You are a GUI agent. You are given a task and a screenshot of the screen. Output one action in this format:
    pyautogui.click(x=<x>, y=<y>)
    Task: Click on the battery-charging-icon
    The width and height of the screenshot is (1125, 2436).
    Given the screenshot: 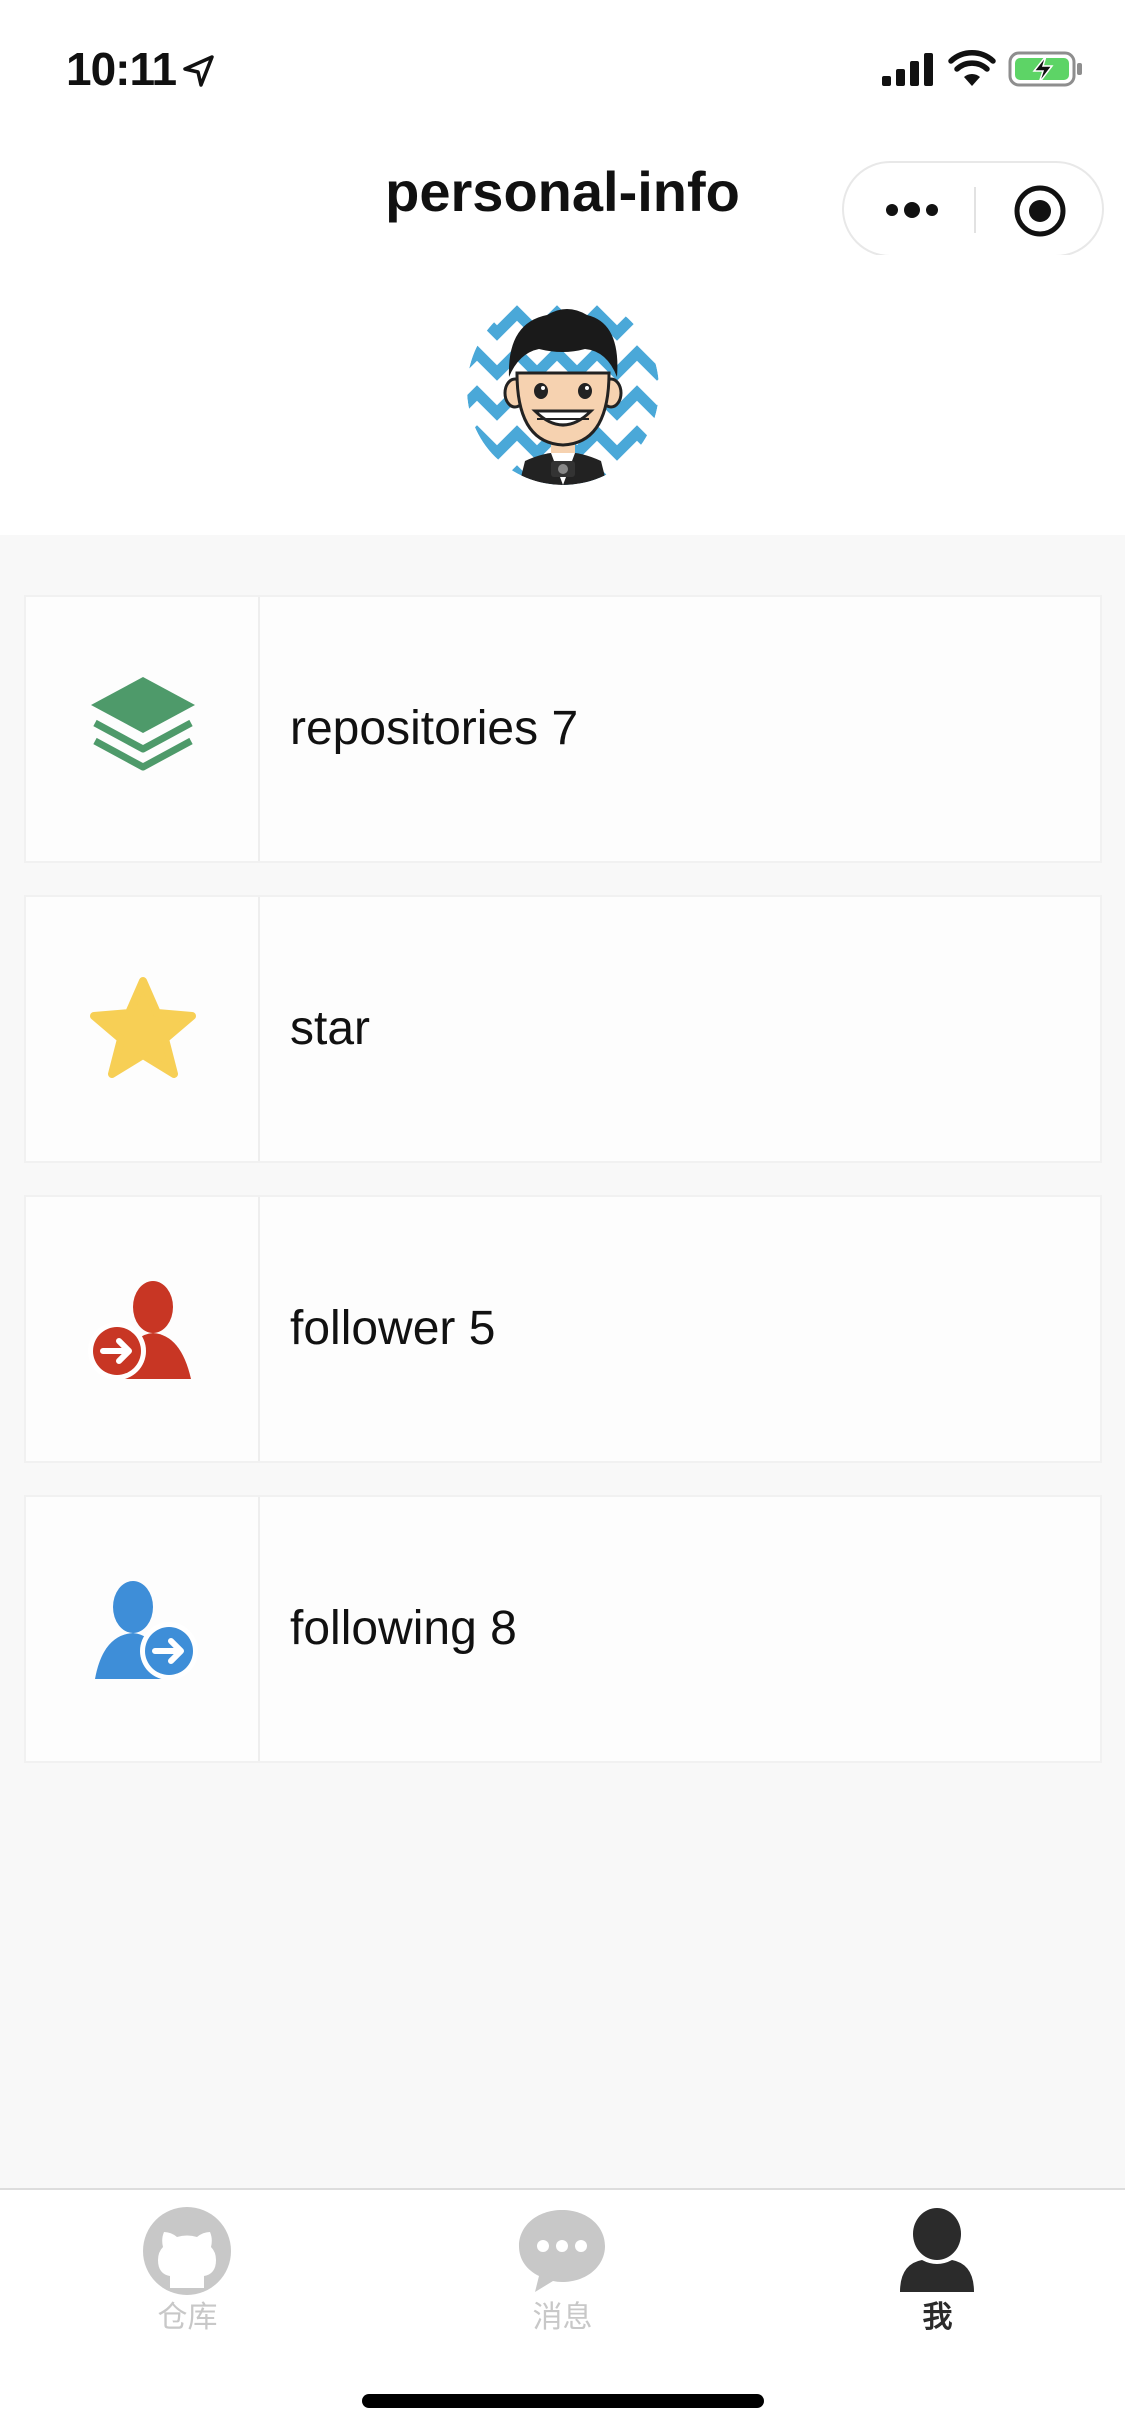 What is the action you would take?
    pyautogui.click(x=1045, y=69)
    